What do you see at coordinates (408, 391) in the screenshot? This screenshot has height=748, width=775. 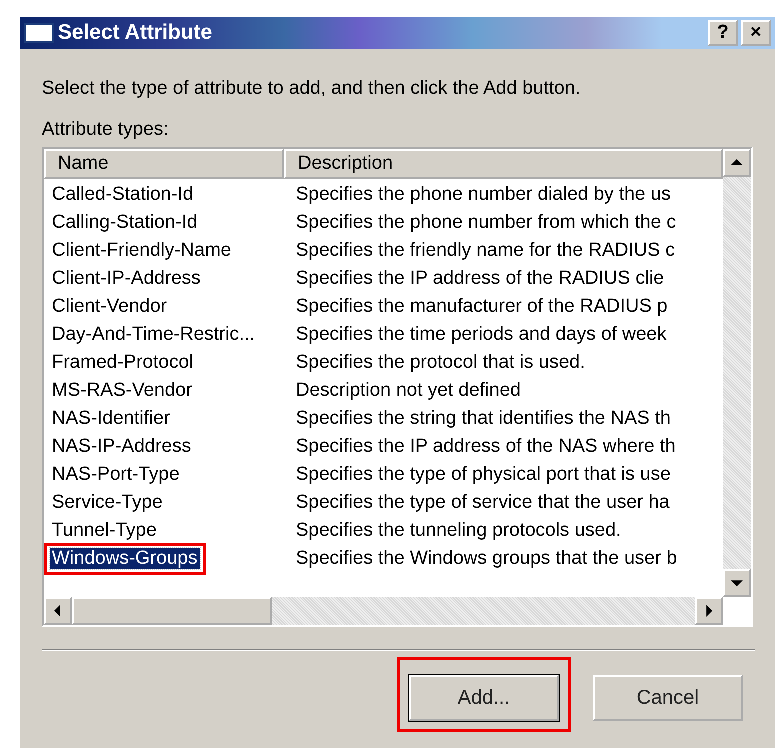 I see `table-cell-text: Description not yet defined` at bounding box center [408, 391].